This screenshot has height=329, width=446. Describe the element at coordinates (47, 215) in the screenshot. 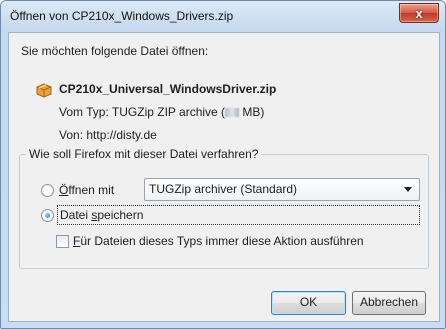

I see `save-file-radio` at that location.